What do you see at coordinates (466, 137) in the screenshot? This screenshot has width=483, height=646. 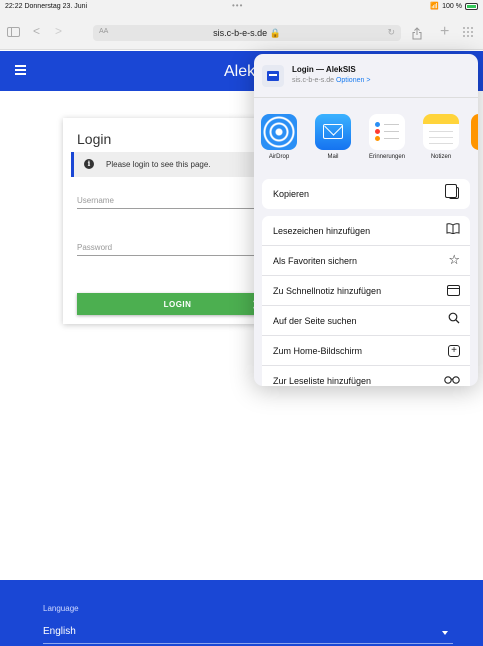 I see `share-app-more: E` at bounding box center [466, 137].